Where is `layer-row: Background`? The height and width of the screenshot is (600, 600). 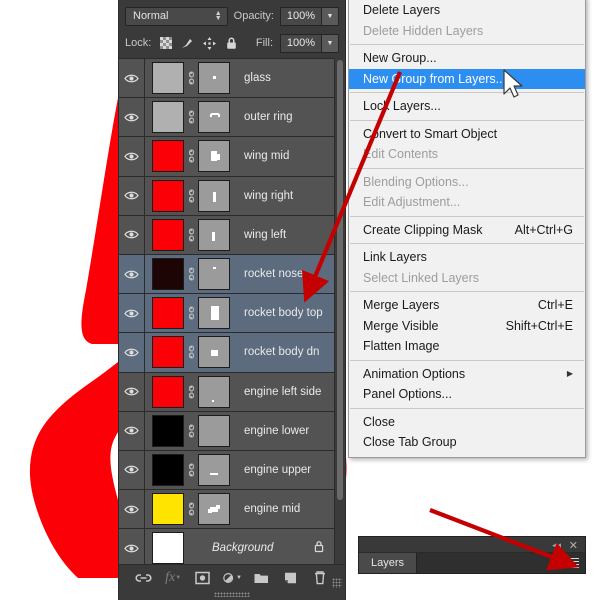 layer-row: Background is located at coordinates (226, 546).